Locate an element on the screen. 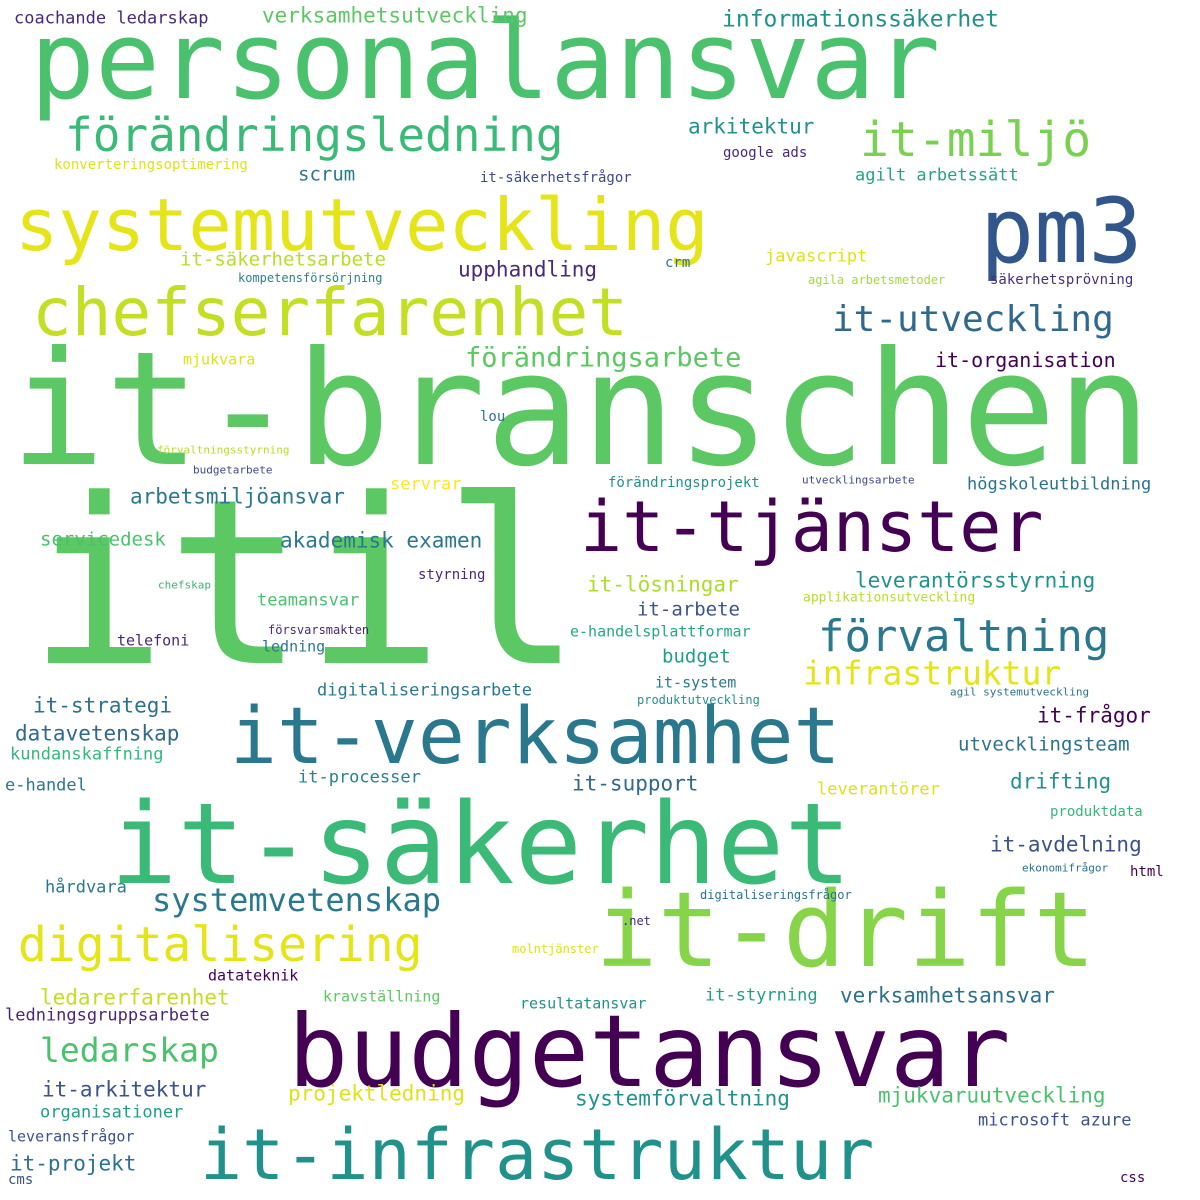 The image size is (1200, 1200). word: informationssäkerhet is located at coordinates (860, 19).